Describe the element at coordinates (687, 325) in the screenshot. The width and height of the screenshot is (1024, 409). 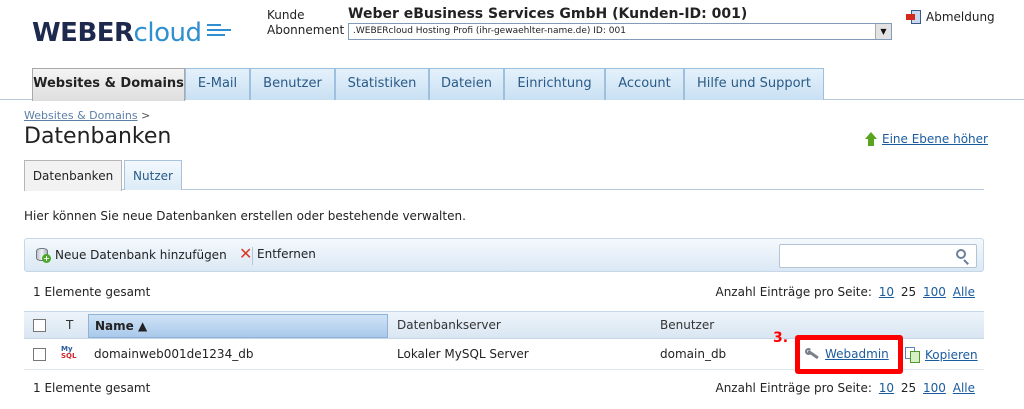
I see `col-user-header: Benutzer` at that location.